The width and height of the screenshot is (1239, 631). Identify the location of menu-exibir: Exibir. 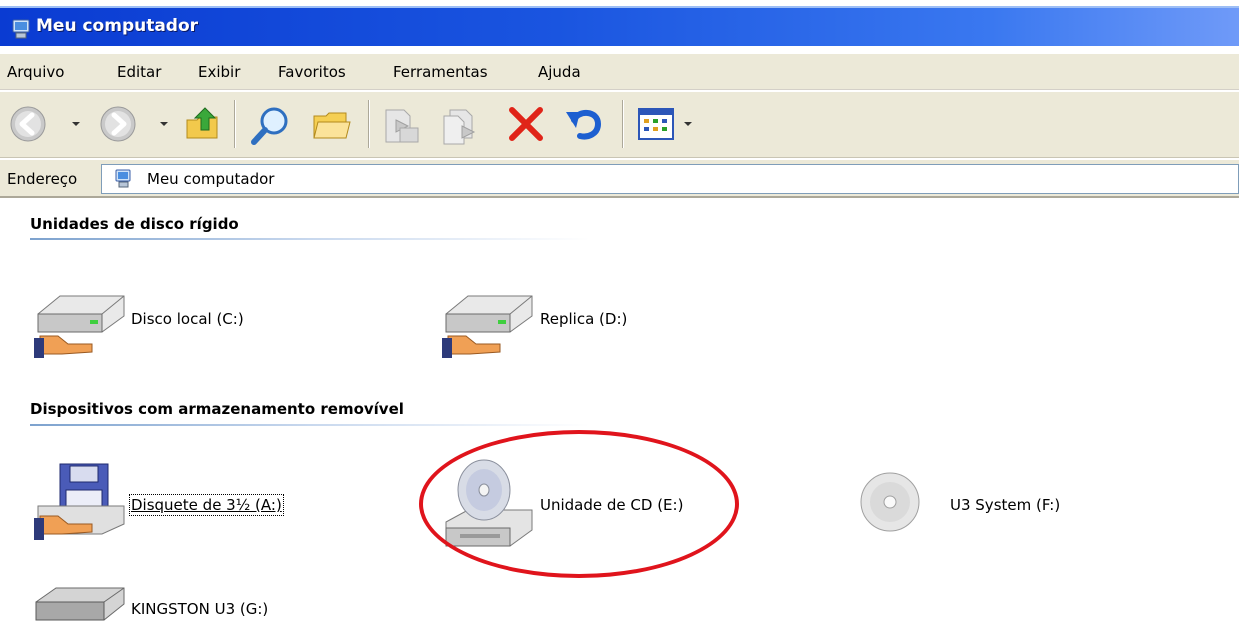
(219, 72).